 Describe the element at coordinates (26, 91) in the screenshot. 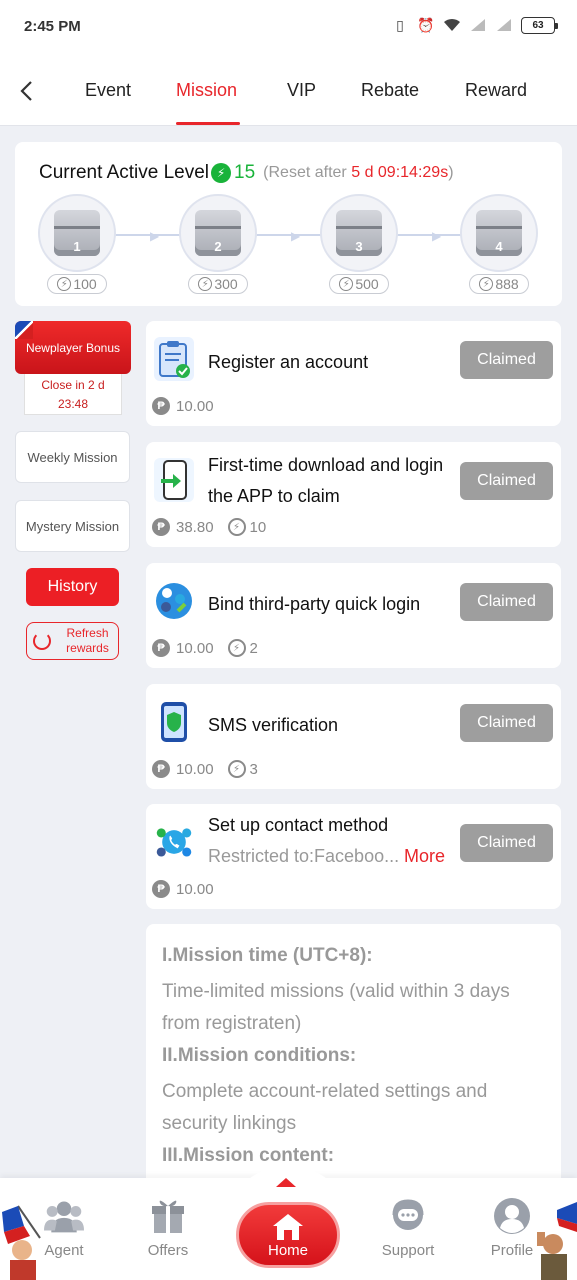

I see `back-button` at that location.